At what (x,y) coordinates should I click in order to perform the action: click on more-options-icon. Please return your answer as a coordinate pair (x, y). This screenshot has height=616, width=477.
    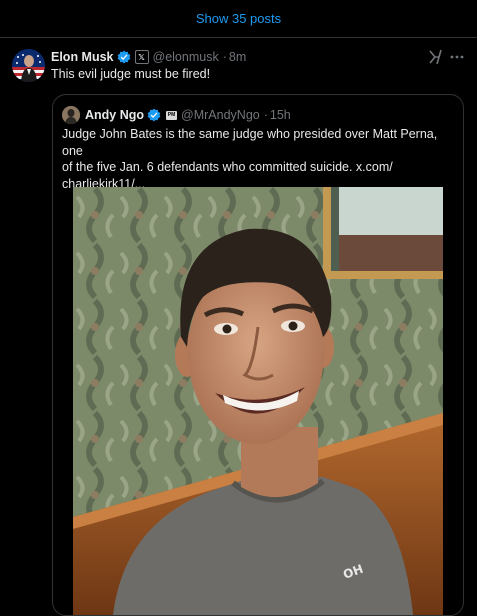
    Looking at the image, I should click on (457, 57).